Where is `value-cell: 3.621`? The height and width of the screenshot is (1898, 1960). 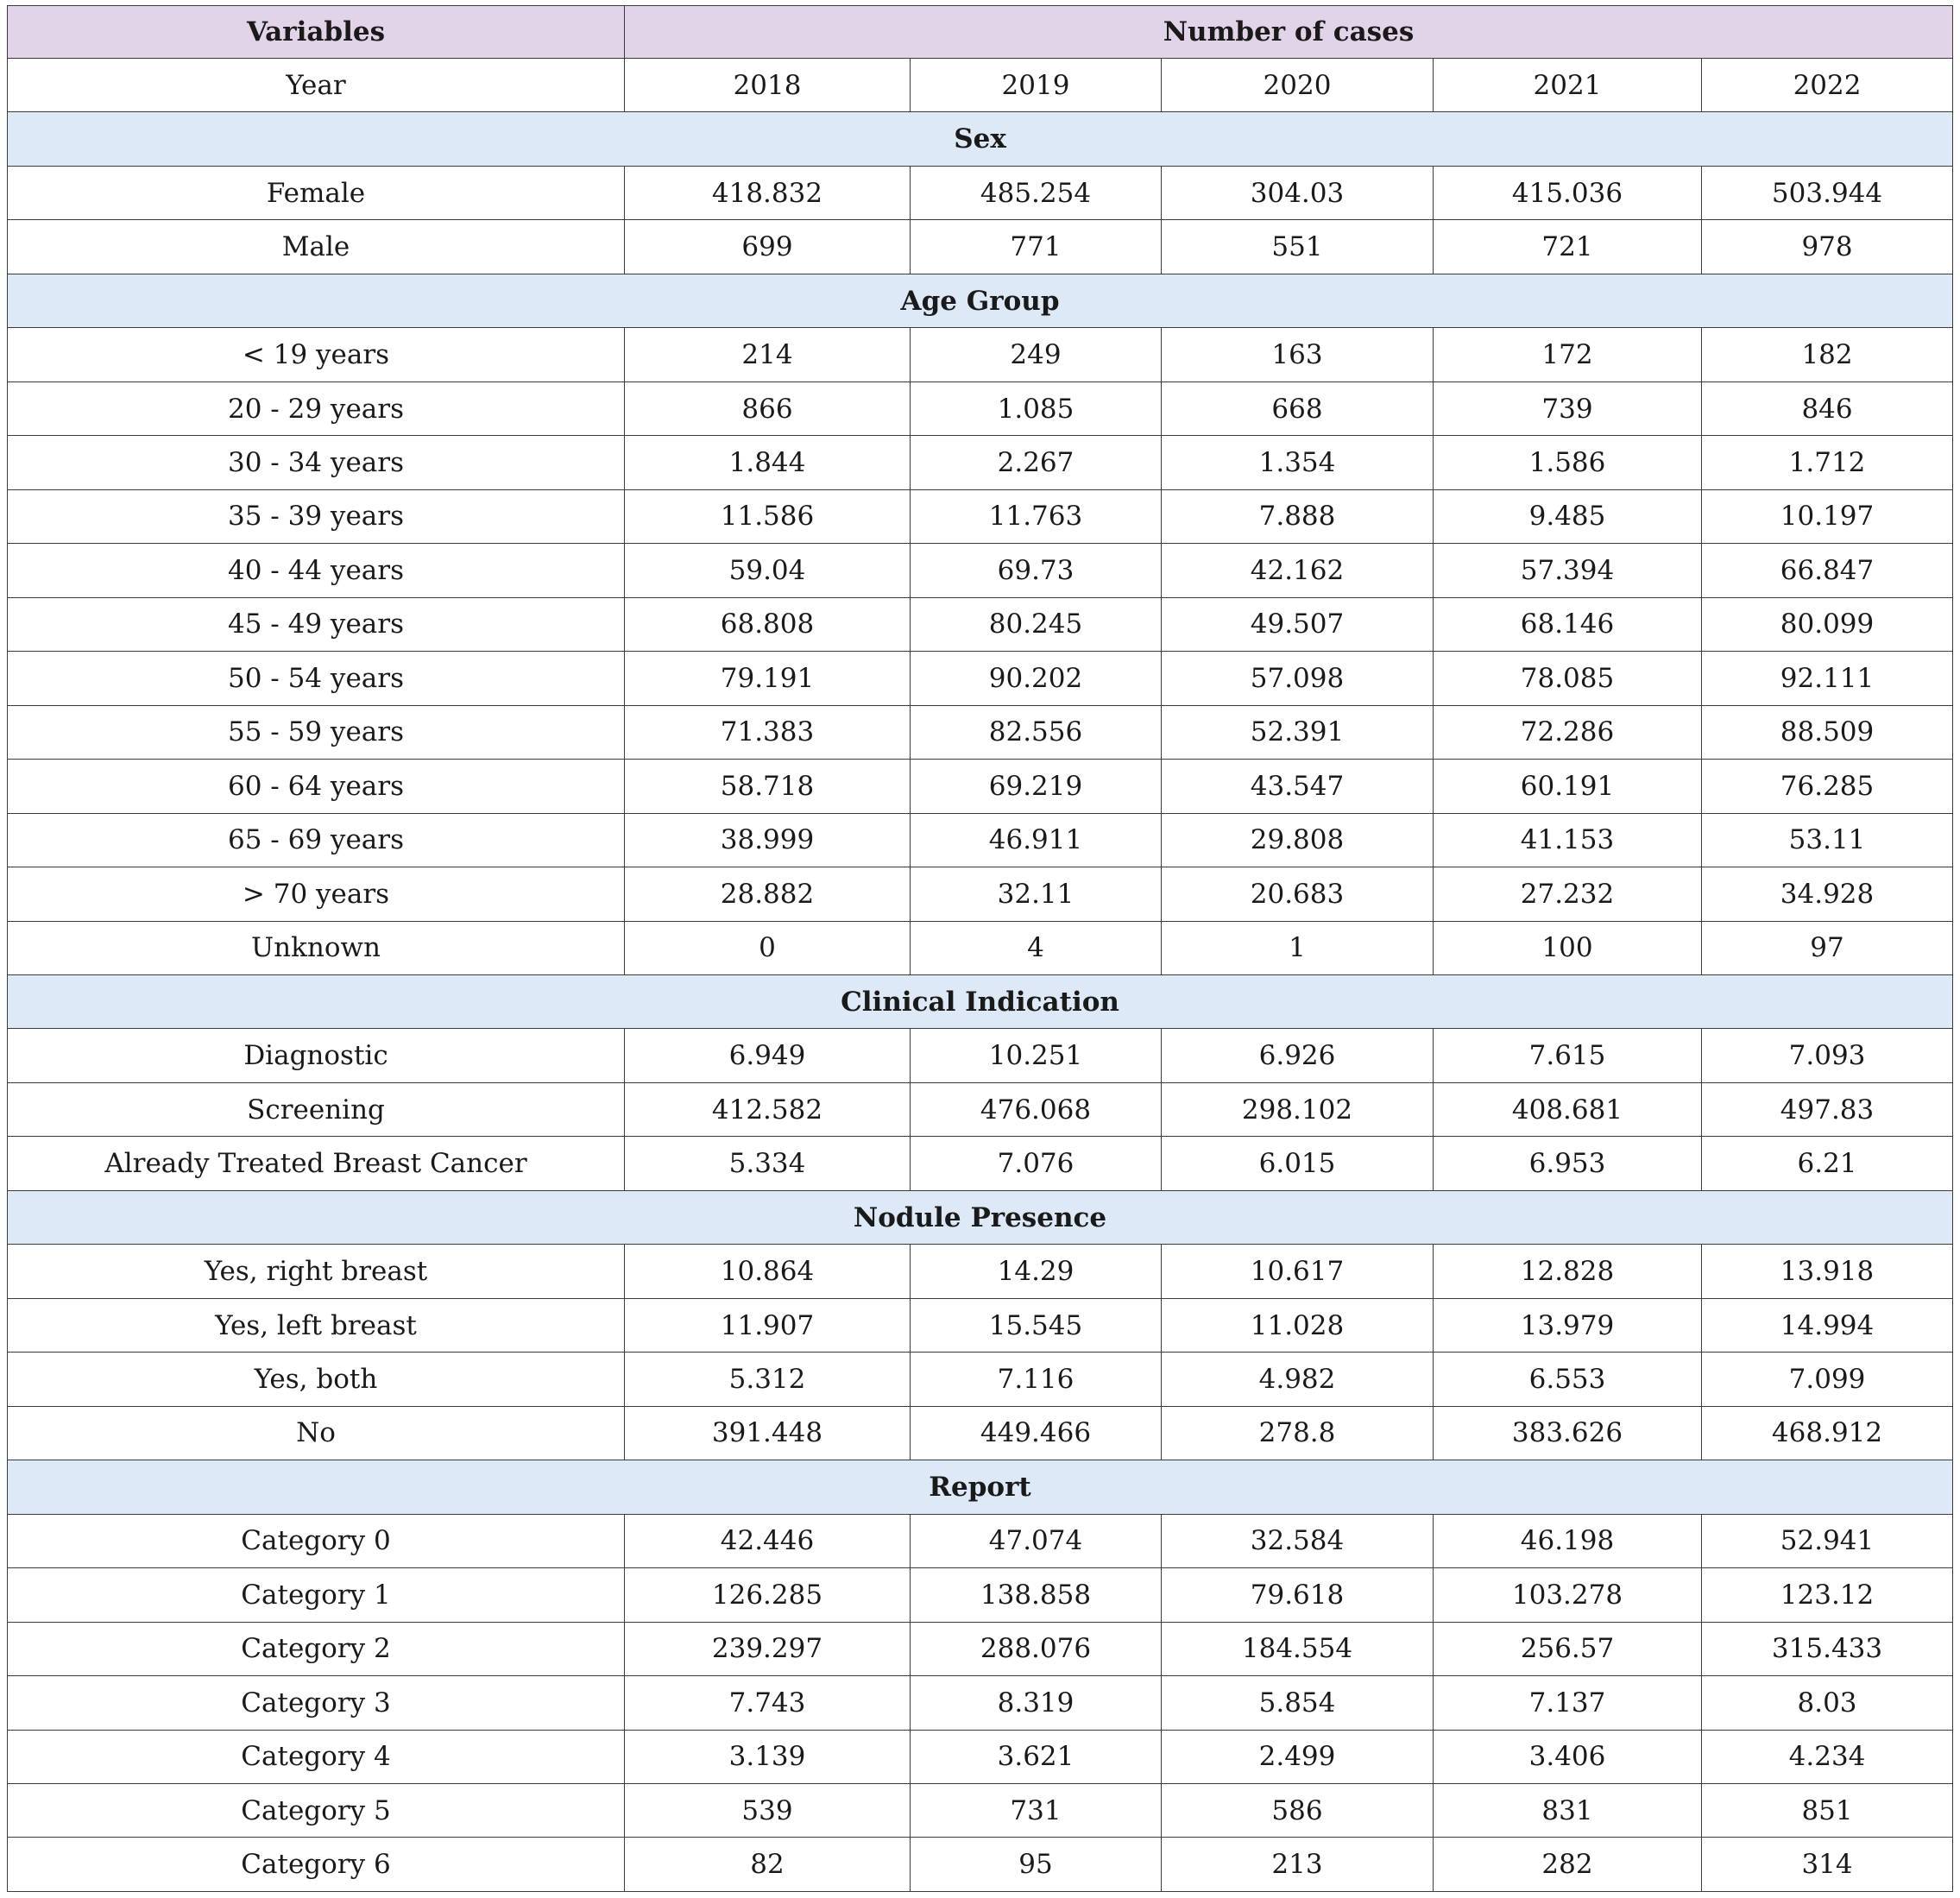
value-cell: 3.621 is located at coordinates (1036, 1757).